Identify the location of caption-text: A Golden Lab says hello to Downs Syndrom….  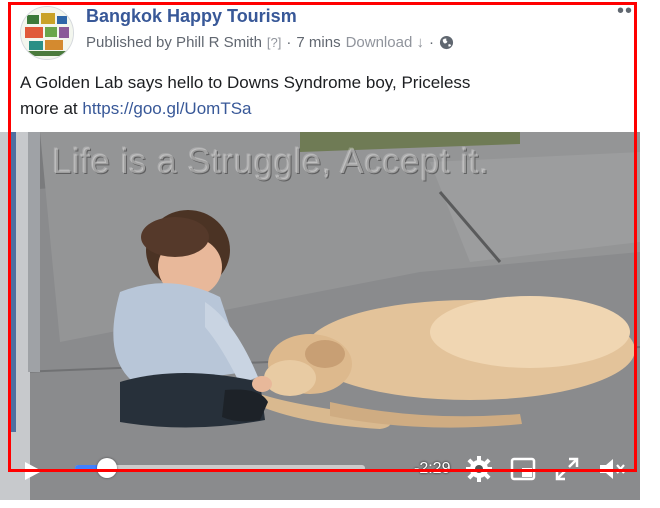
(245, 82).